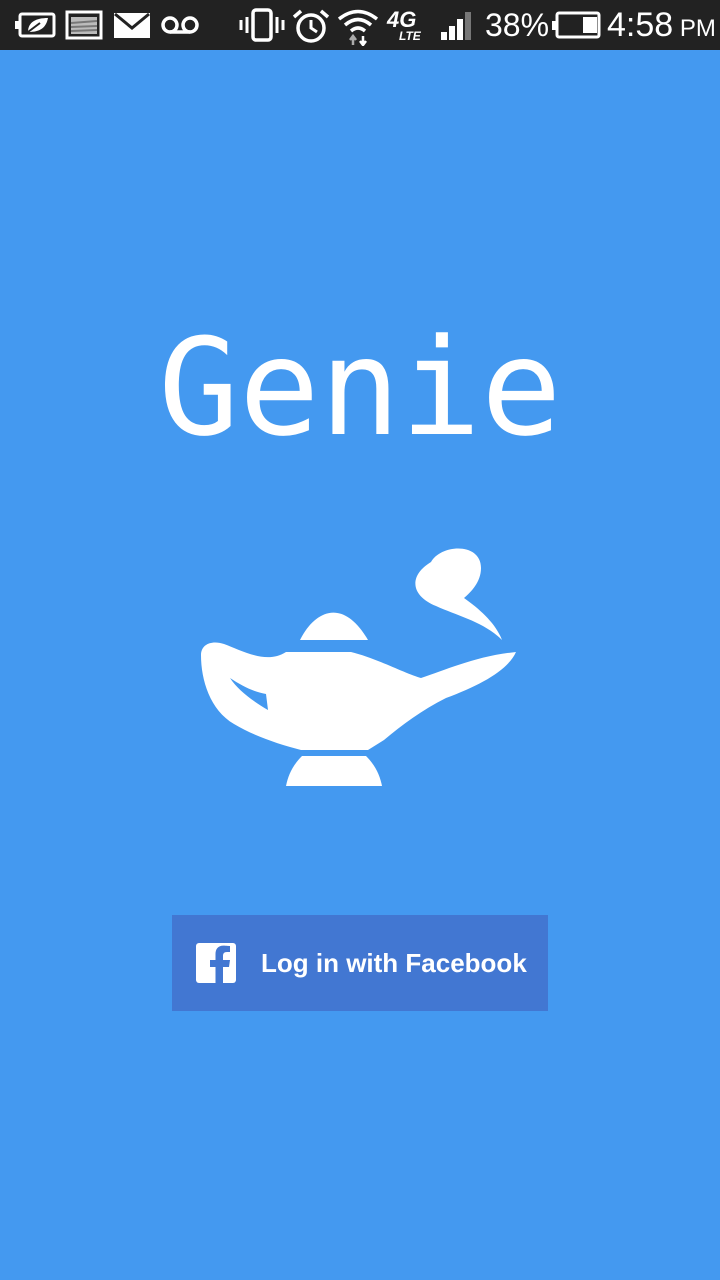 Image resolution: width=720 pixels, height=1280 pixels. I want to click on facebook-login-label: Log in with Facebook, so click(394, 963).